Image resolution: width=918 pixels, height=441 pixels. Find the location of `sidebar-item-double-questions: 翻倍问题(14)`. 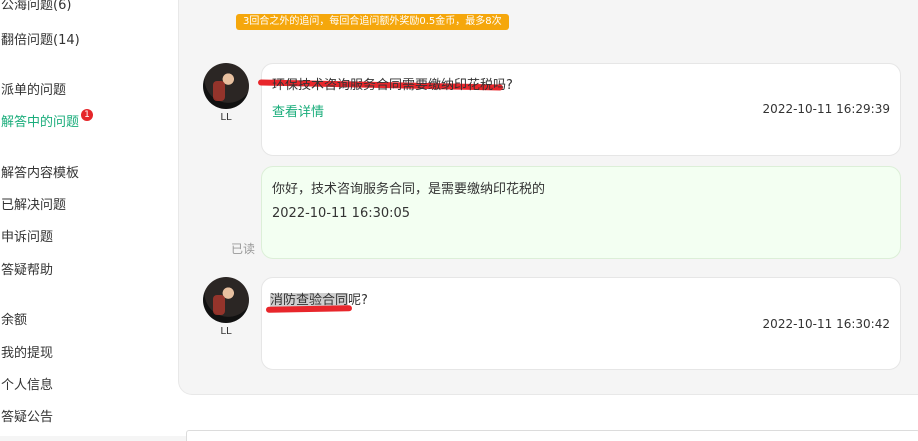

sidebar-item-double-questions: 翻倍问题(14) is located at coordinates (40, 38).